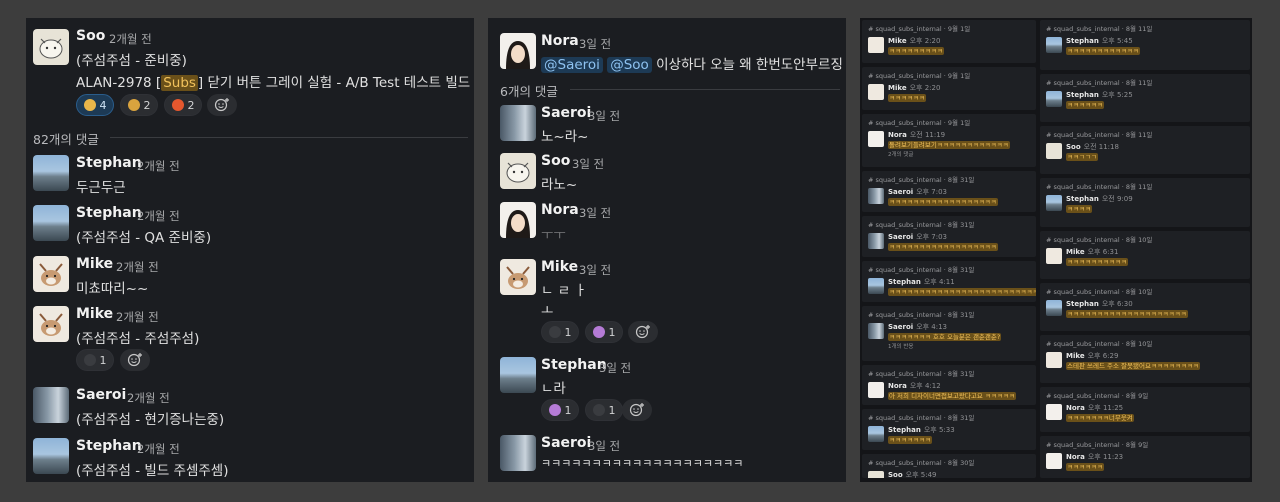  What do you see at coordinates (183, 105) in the screenshot?
I see `reaction-fire: 2` at bounding box center [183, 105].